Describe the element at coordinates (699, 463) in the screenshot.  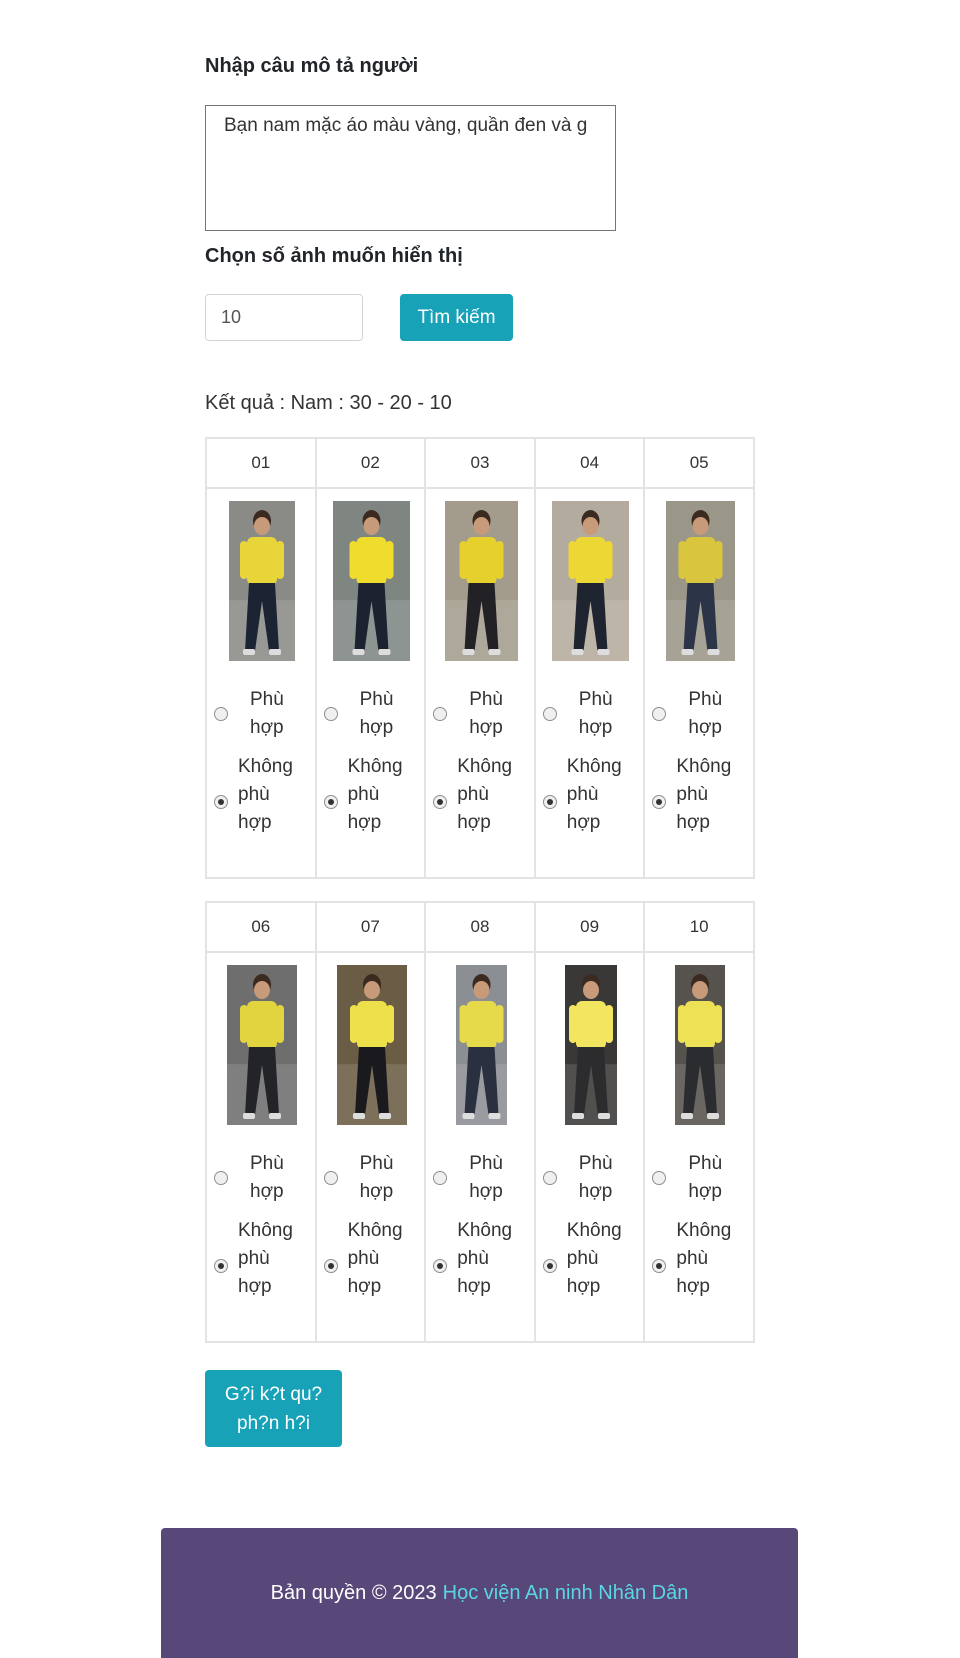
I see `result-index: 05` at that location.